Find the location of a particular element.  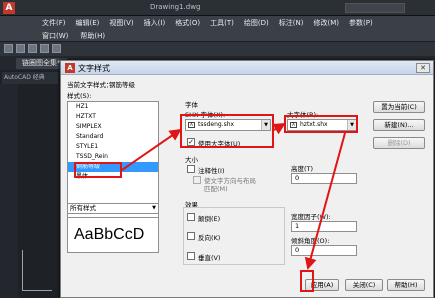

left-tool-rail is located at coordinates (9, 191).